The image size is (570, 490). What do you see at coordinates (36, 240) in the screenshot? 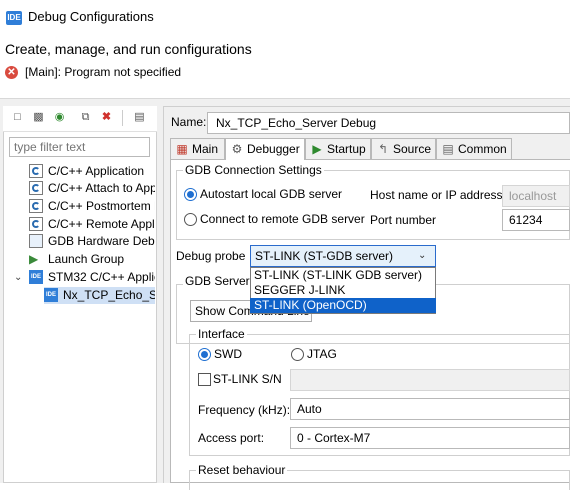
I see `gdb-icon` at bounding box center [36, 240].